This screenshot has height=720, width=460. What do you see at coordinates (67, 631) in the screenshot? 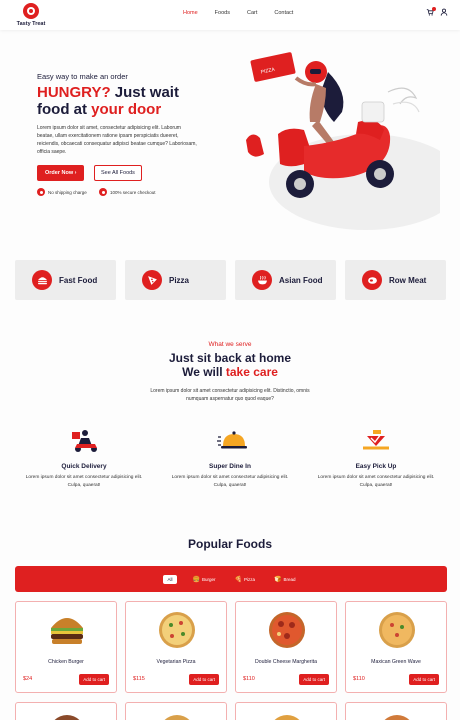
I see `burger-image` at bounding box center [67, 631].